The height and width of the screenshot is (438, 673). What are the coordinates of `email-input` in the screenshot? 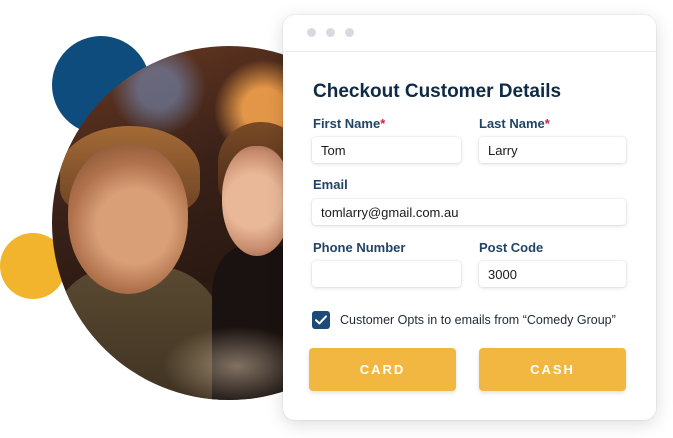 It's located at (469, 212).